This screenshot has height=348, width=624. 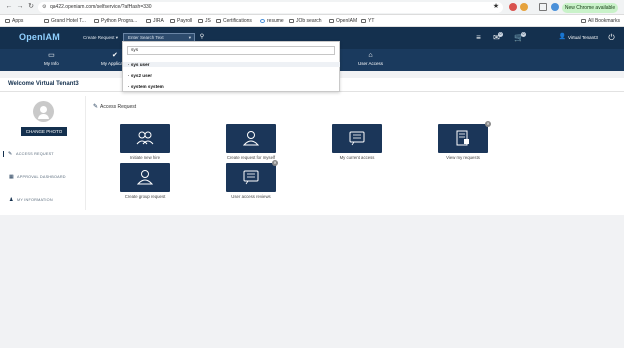 I want to click on tile-create-group-request, so click(x=145, y=177).